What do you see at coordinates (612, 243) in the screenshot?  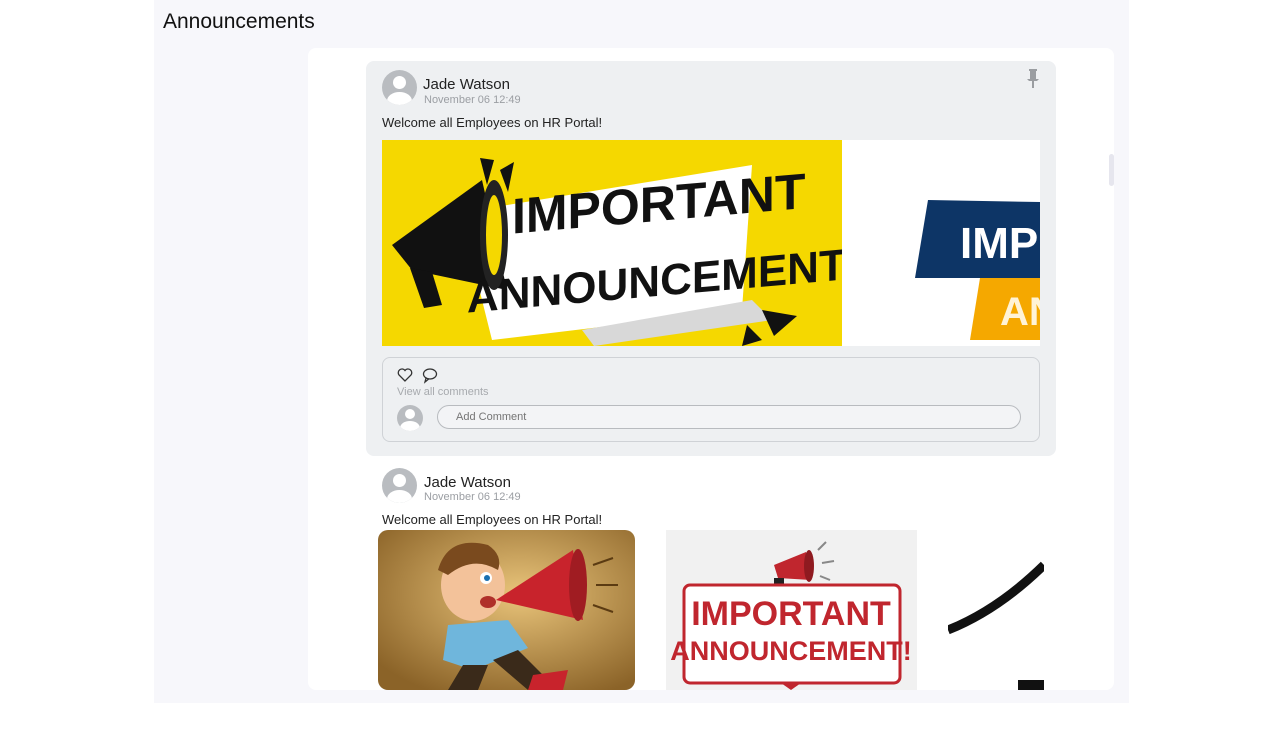 I see `important-announcement-image: IMPORTANT ANNOUNCEMENT!` at bounding box center [612, 243].